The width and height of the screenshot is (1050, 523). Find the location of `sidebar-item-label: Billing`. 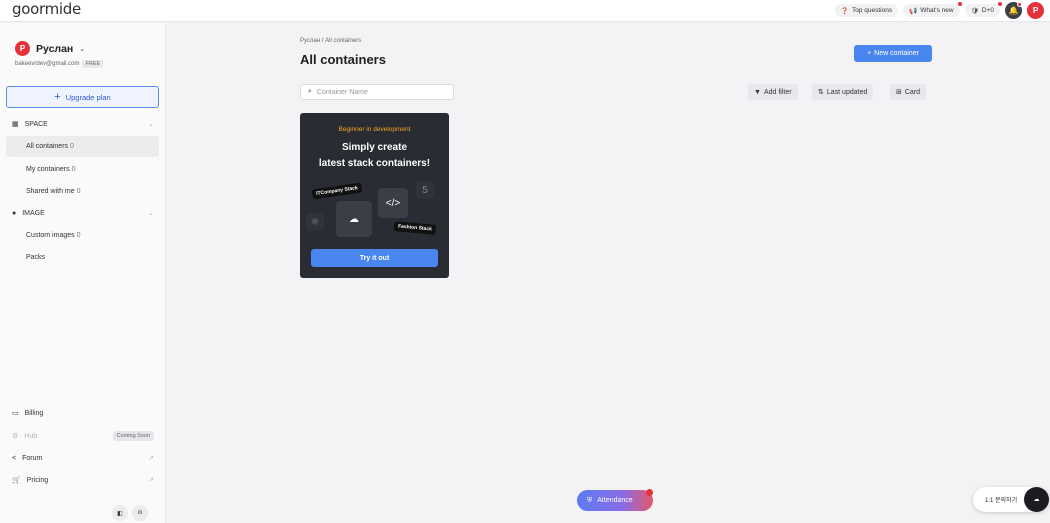

sidebar-item-label: Billing is located at coordinates (34, 413).